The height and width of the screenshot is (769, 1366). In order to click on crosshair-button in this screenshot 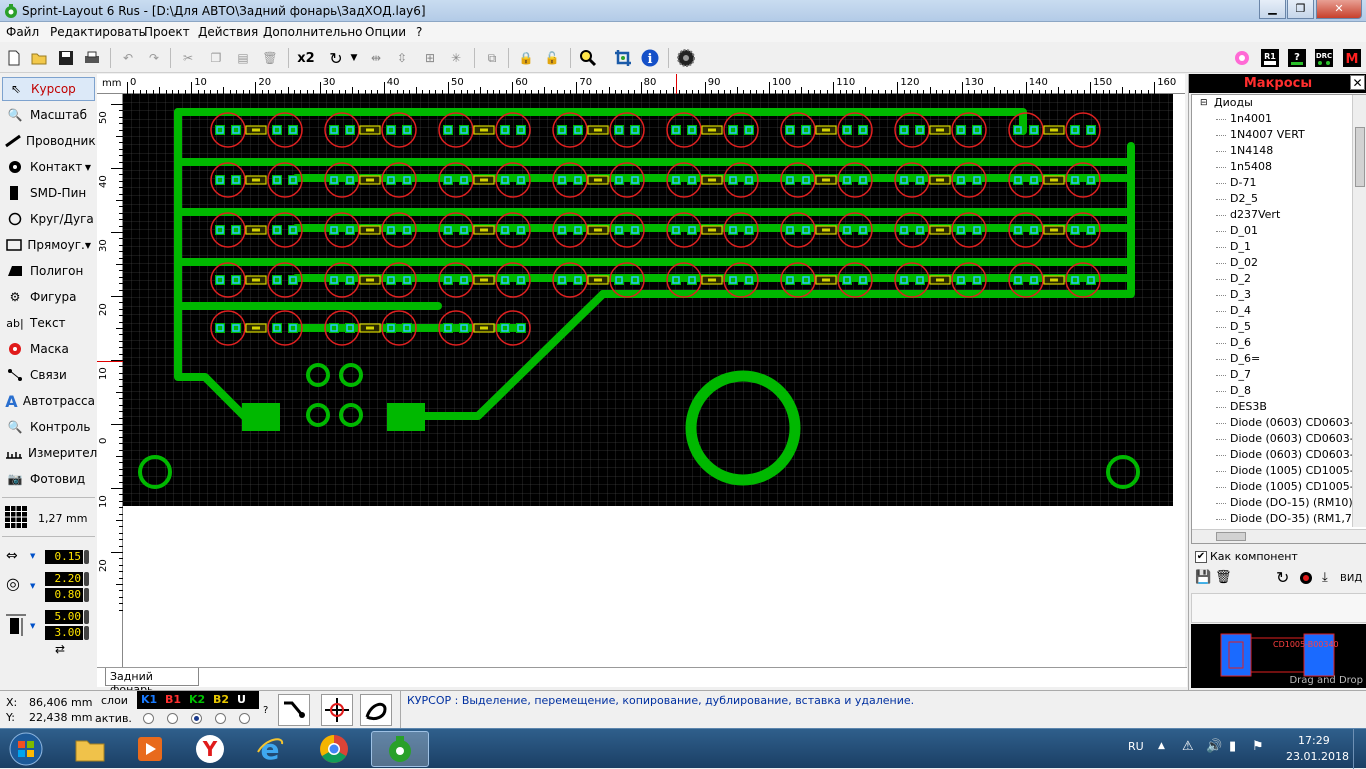, I will do `click(337, 710)`.